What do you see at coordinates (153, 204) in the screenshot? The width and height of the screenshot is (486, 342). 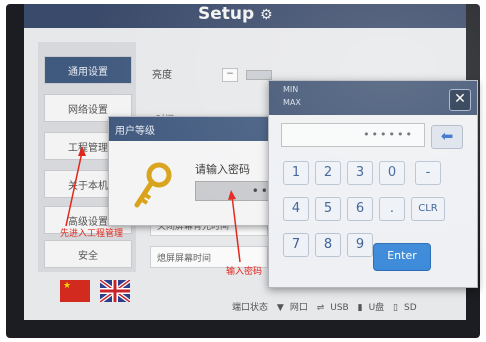 I see `annotation-arrows` at bounding box center [153, 204].